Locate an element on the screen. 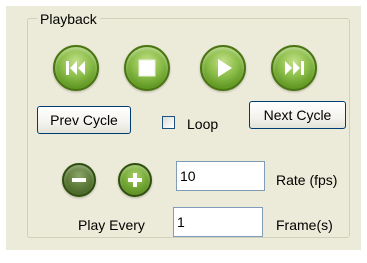  play-icon is located at coordinates (225, 68).